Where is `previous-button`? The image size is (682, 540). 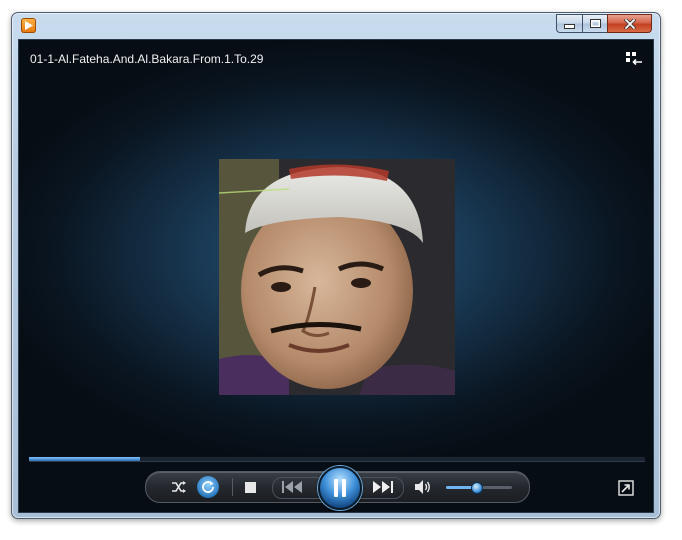
previous-button is located at coordinates (293, 487).